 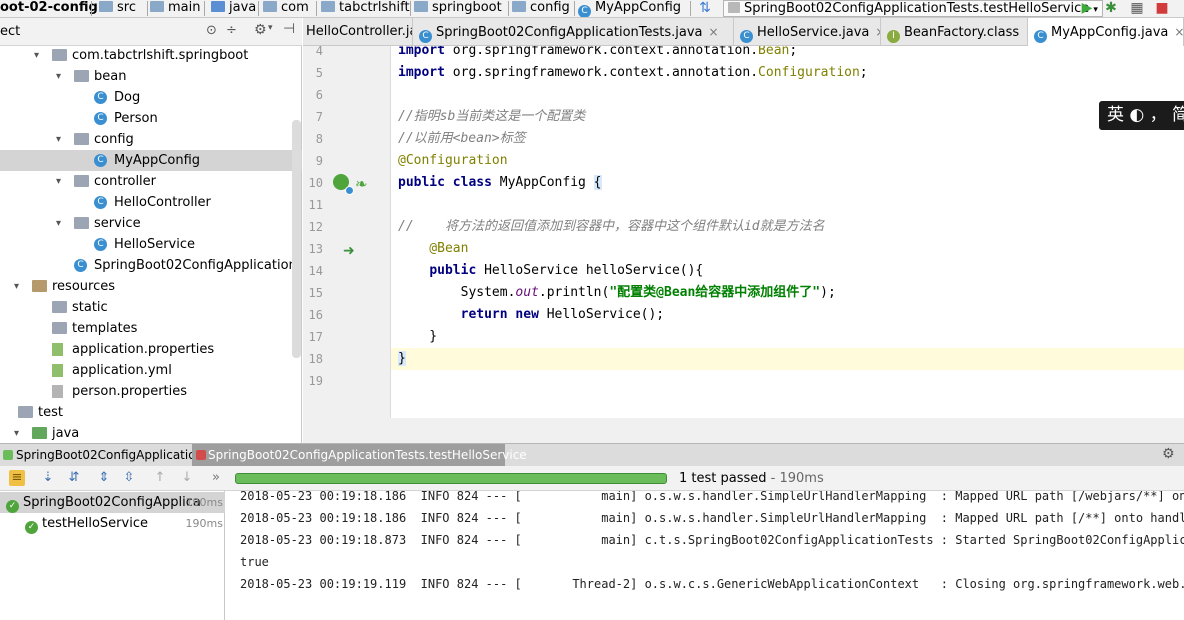 What do you see at coordinates (151, 286) in the screenshot?
I see `tree-item-resources: ▾ resources` at bounding box center [151, 286].